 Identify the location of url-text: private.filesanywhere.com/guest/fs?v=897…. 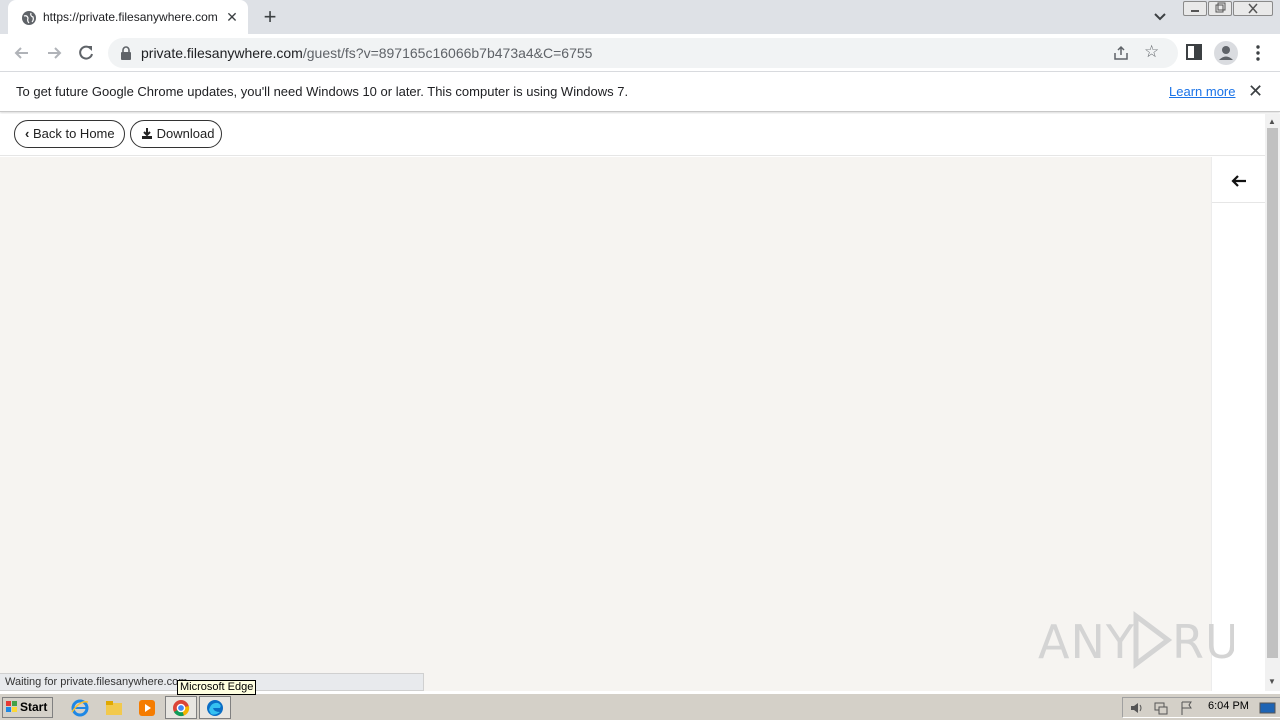
(366, 53).